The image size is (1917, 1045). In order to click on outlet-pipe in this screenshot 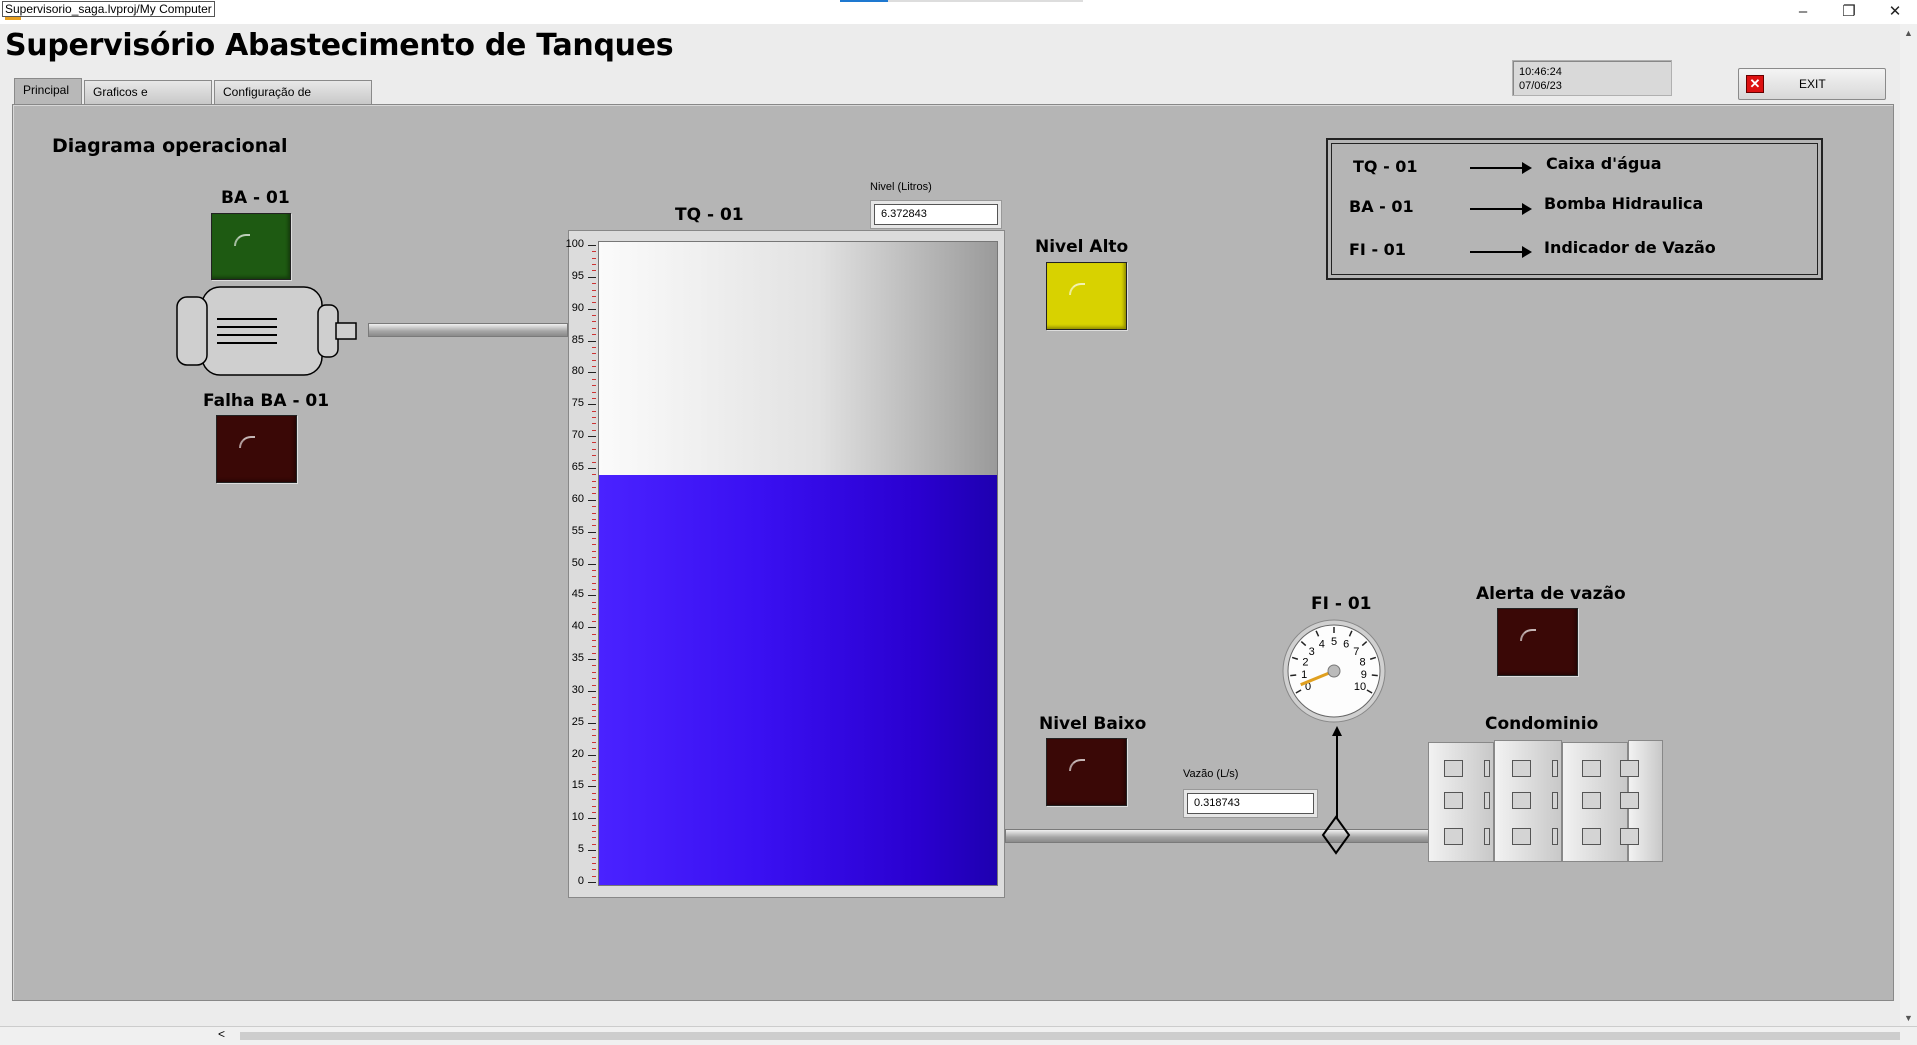, I will do `click(1218, 836)`.